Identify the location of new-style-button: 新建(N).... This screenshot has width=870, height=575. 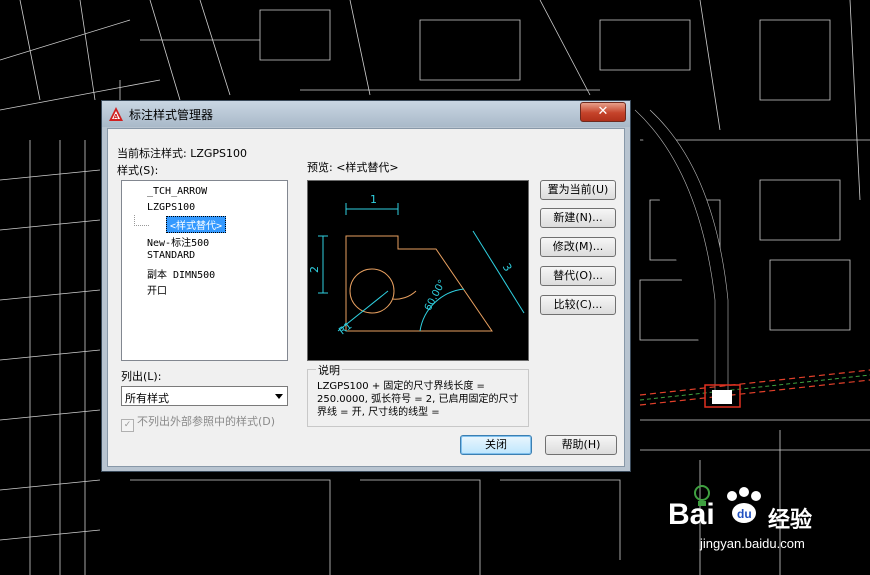
(578, 218).